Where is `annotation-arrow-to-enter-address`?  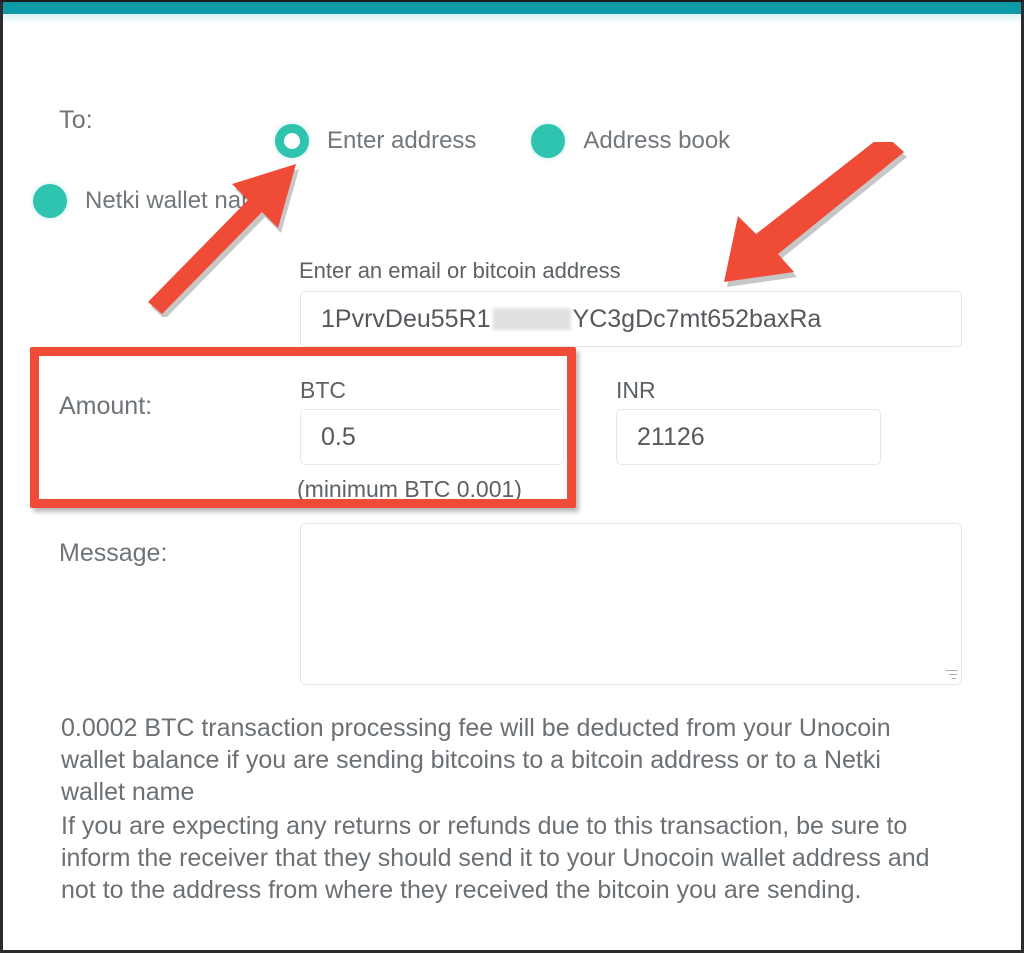
annotation-arrow-to-enter-address is located at coordinates (223, 240).